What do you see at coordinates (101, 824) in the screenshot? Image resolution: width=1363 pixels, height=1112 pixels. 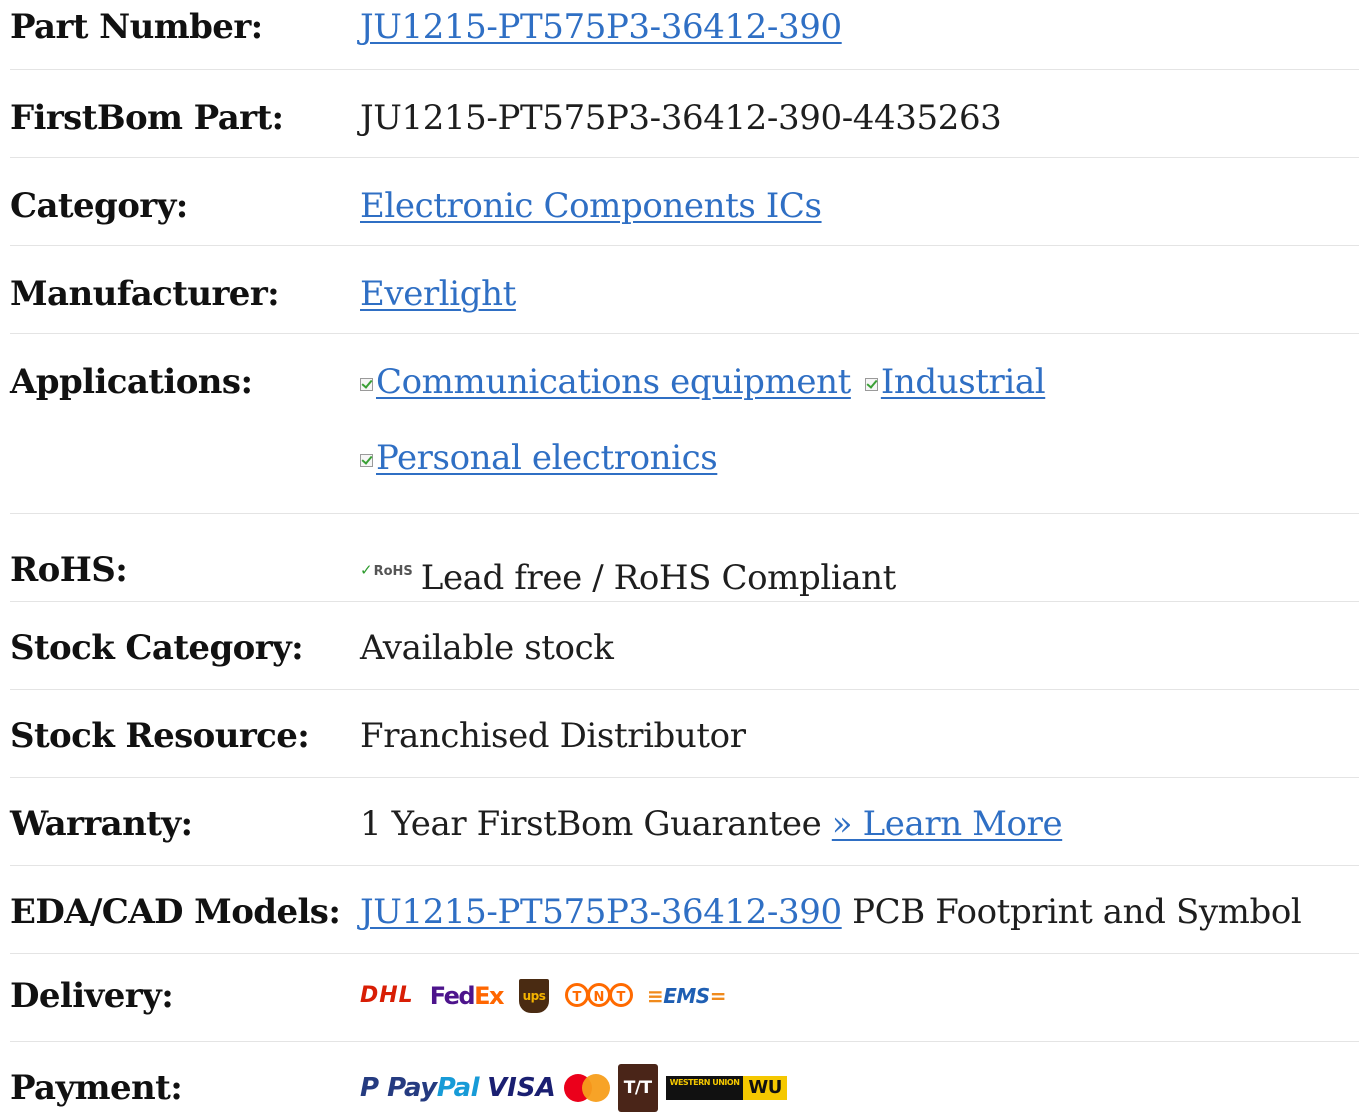 I see `warranty-label: Warranty:` at bounding box center [101, 824].